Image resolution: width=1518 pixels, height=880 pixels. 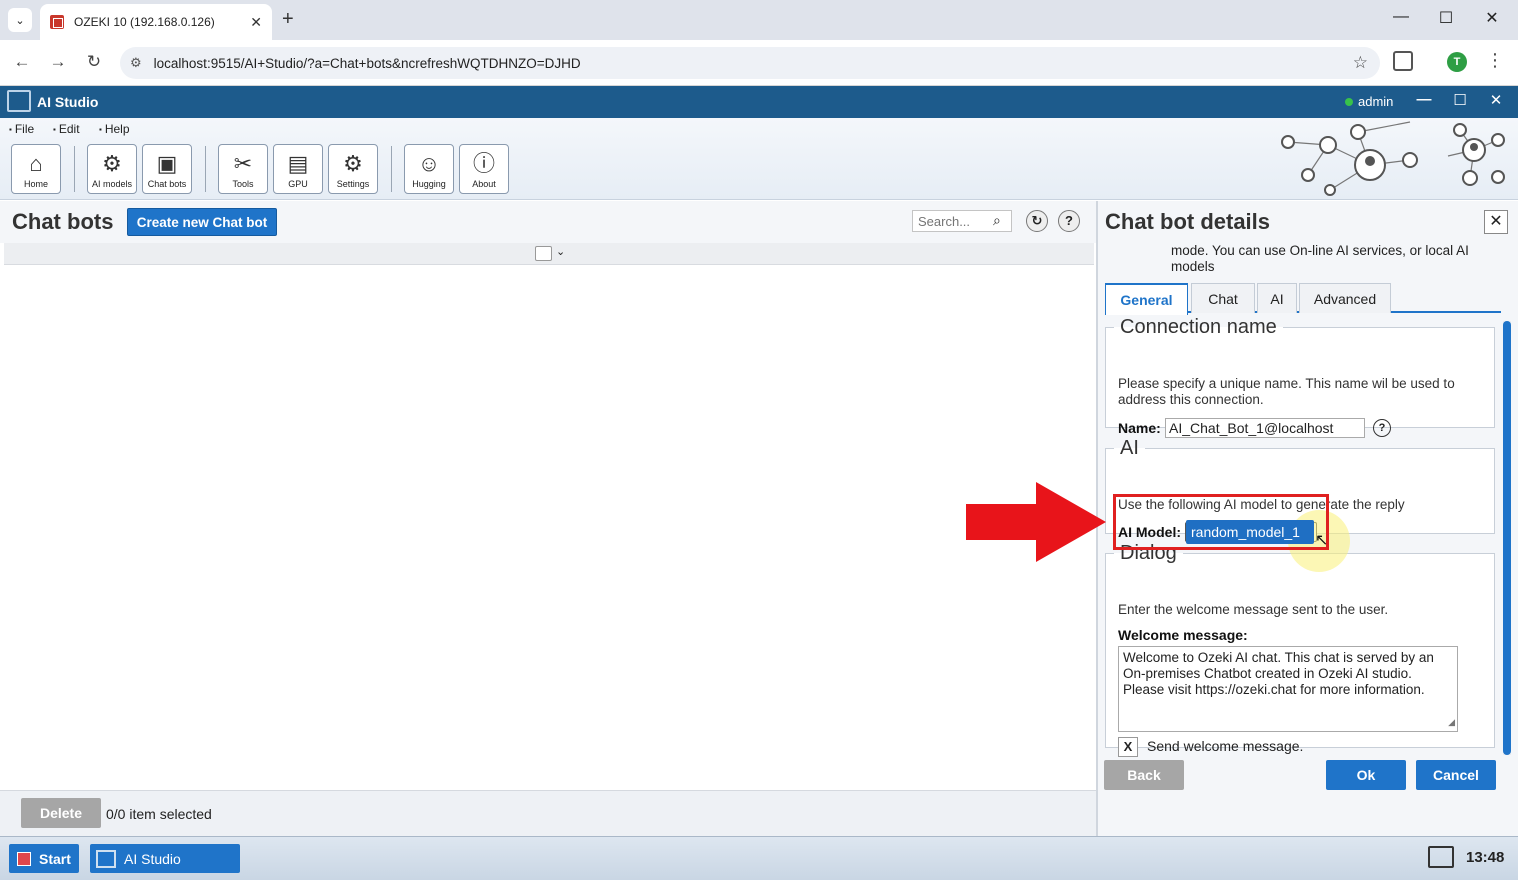 I want to click on browser-tab-strip: ⌄ OZEKI 10 (192.168.0.126) ✕ + — ☐ ✕, so click(x=759, y=20).